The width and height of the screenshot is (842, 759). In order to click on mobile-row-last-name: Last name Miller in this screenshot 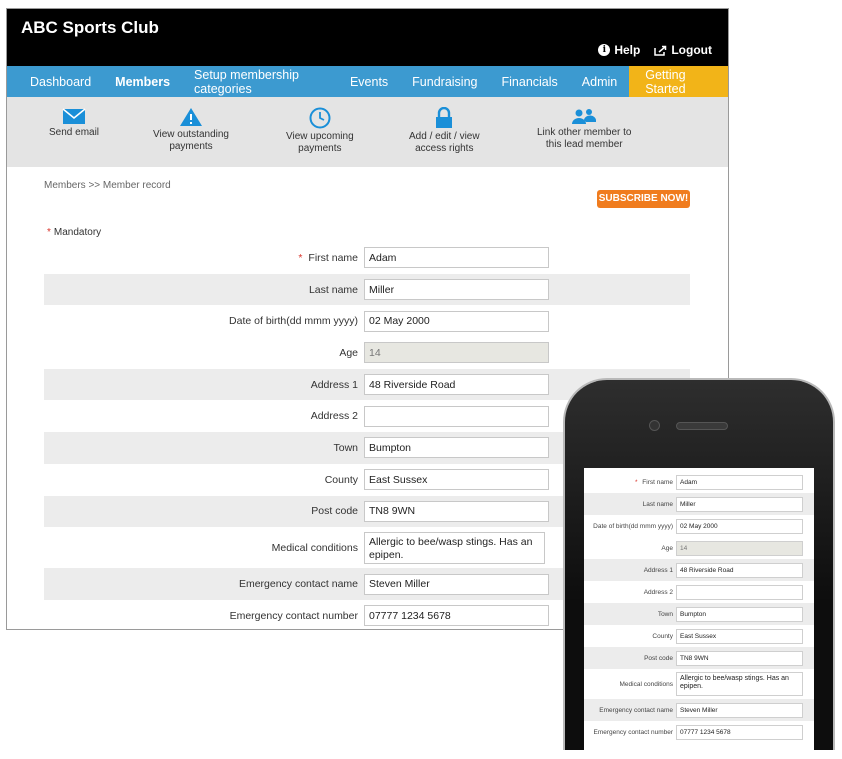, I will do `click(699, 504)`.